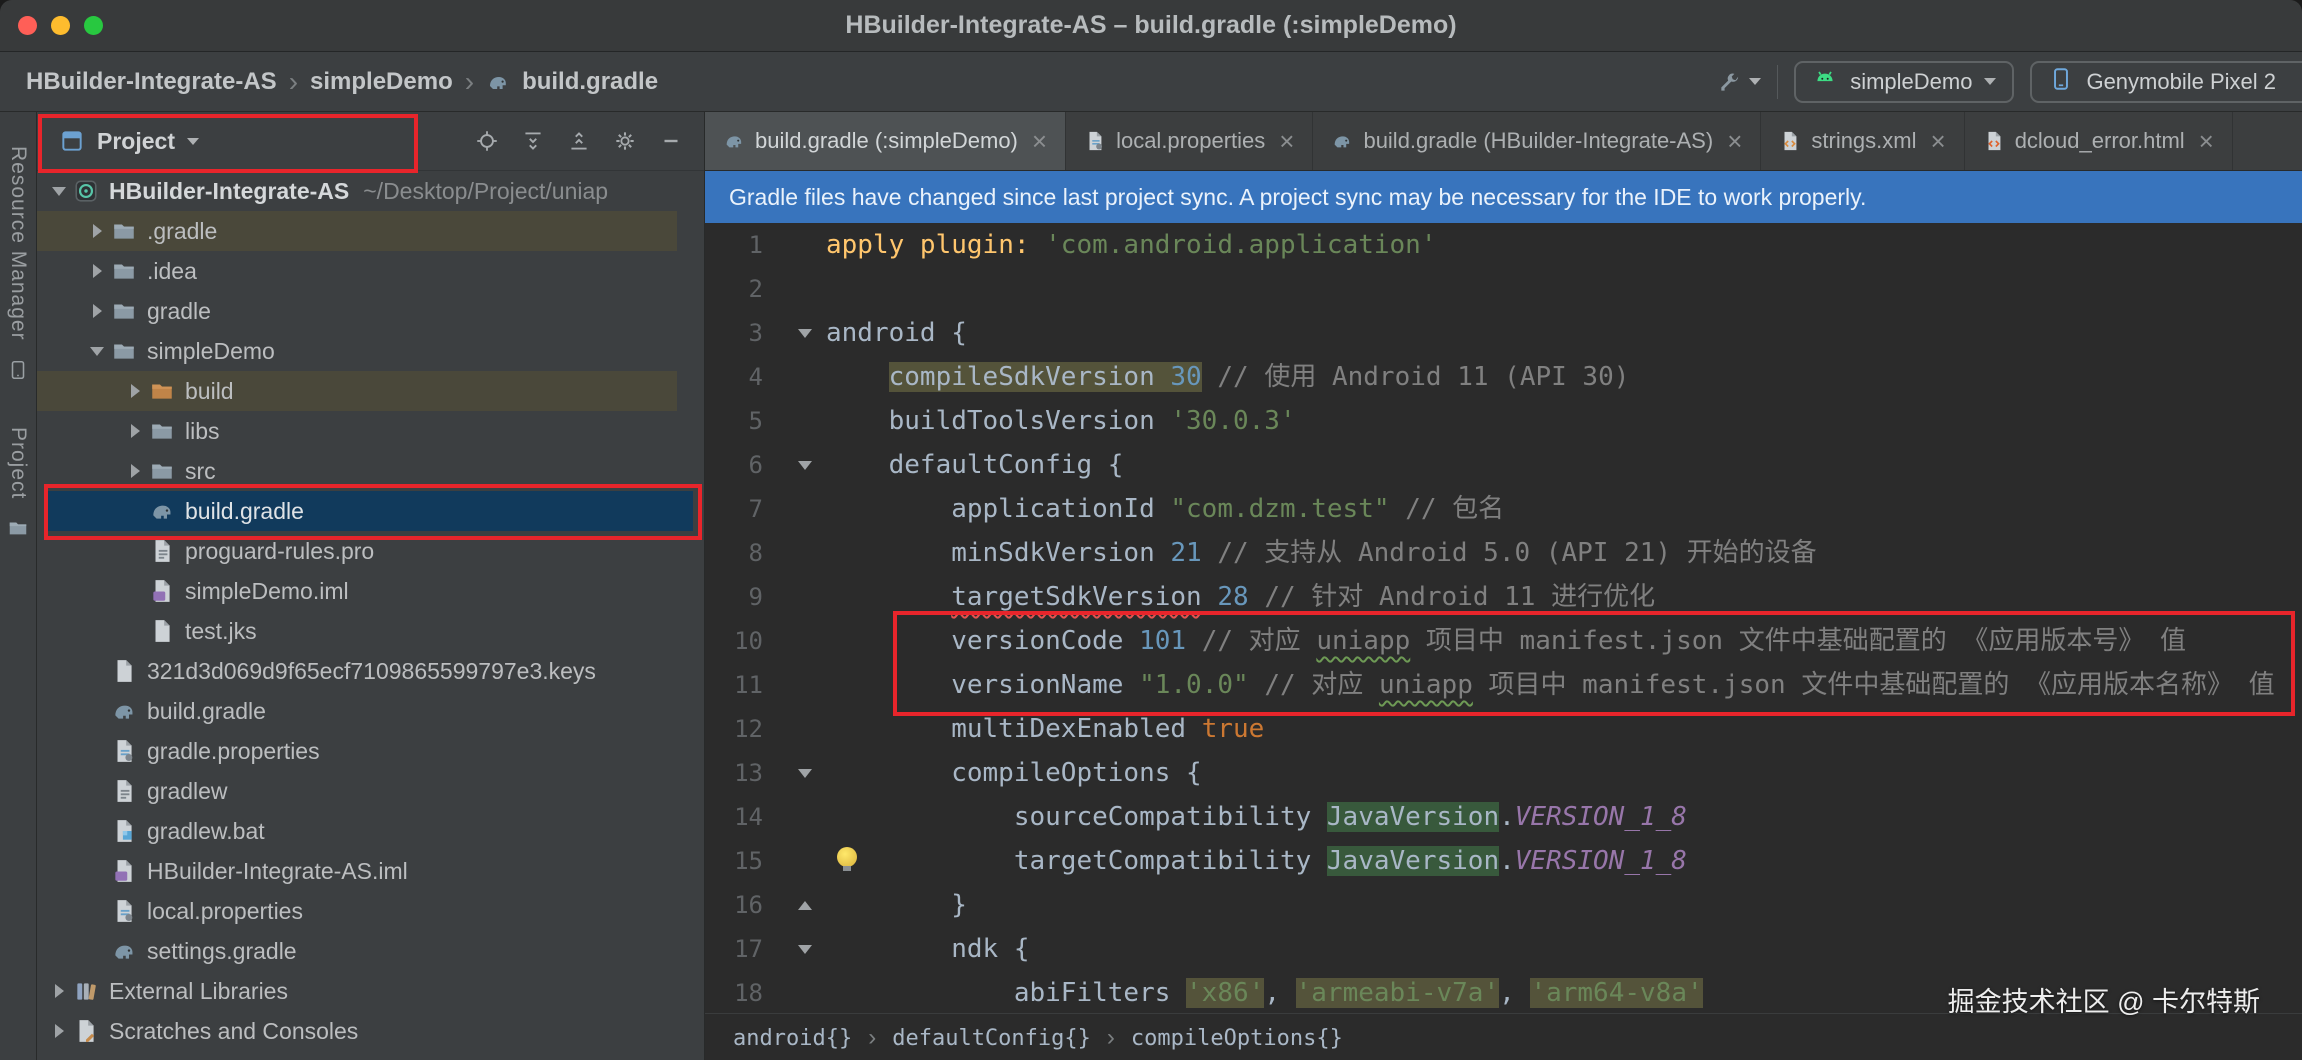 Image resolution: width=2302 pixels, height=1060 pixels. Describe the element at coordinates (625, 141) in the screenshot. I see `settings-gear-icon` at that location.